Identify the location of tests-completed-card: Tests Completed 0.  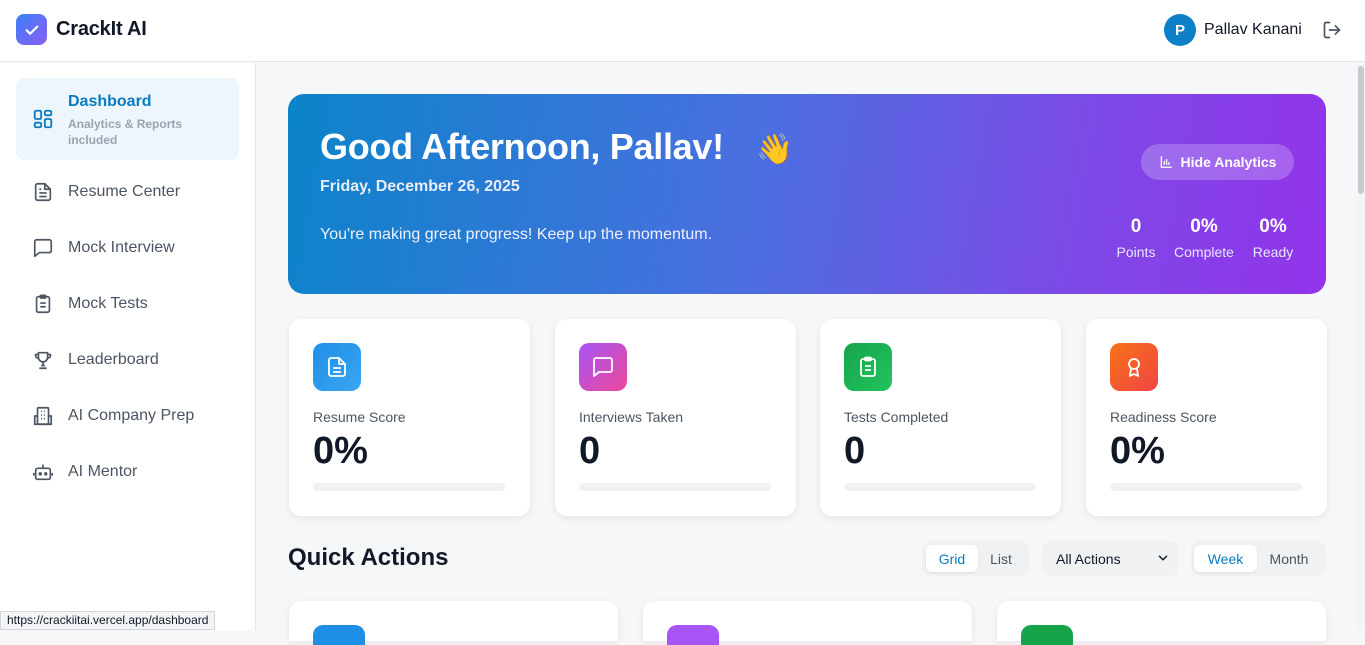
(940, 417).